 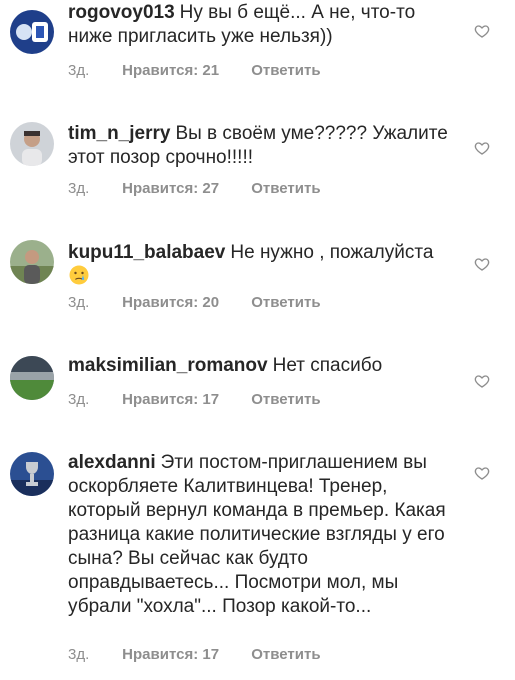 I want to click on comment-username: maksimilian_romanov, so click(x=168, y=365).